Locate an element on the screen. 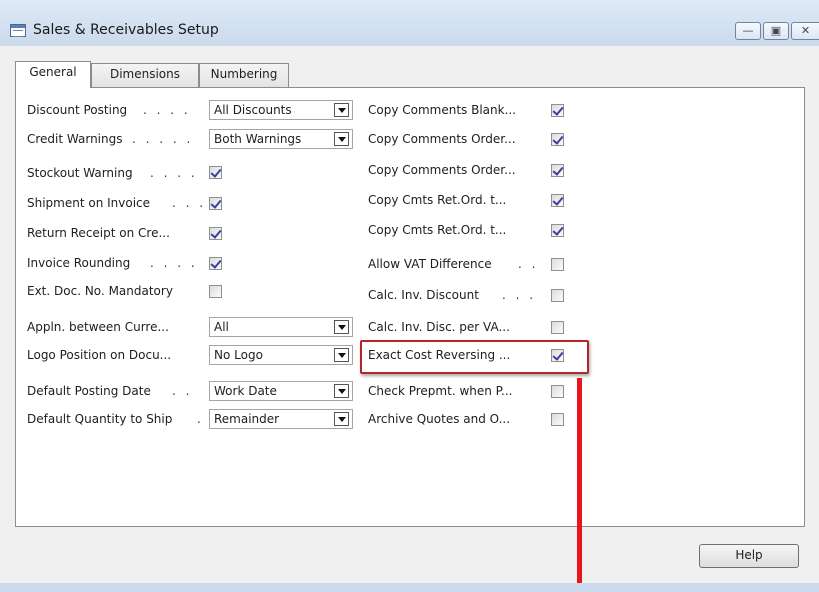 Image resolution: width=819 pixels, height=592 pixels. copy-comments-blanket-checkbox is located at coordinates (557, 110).